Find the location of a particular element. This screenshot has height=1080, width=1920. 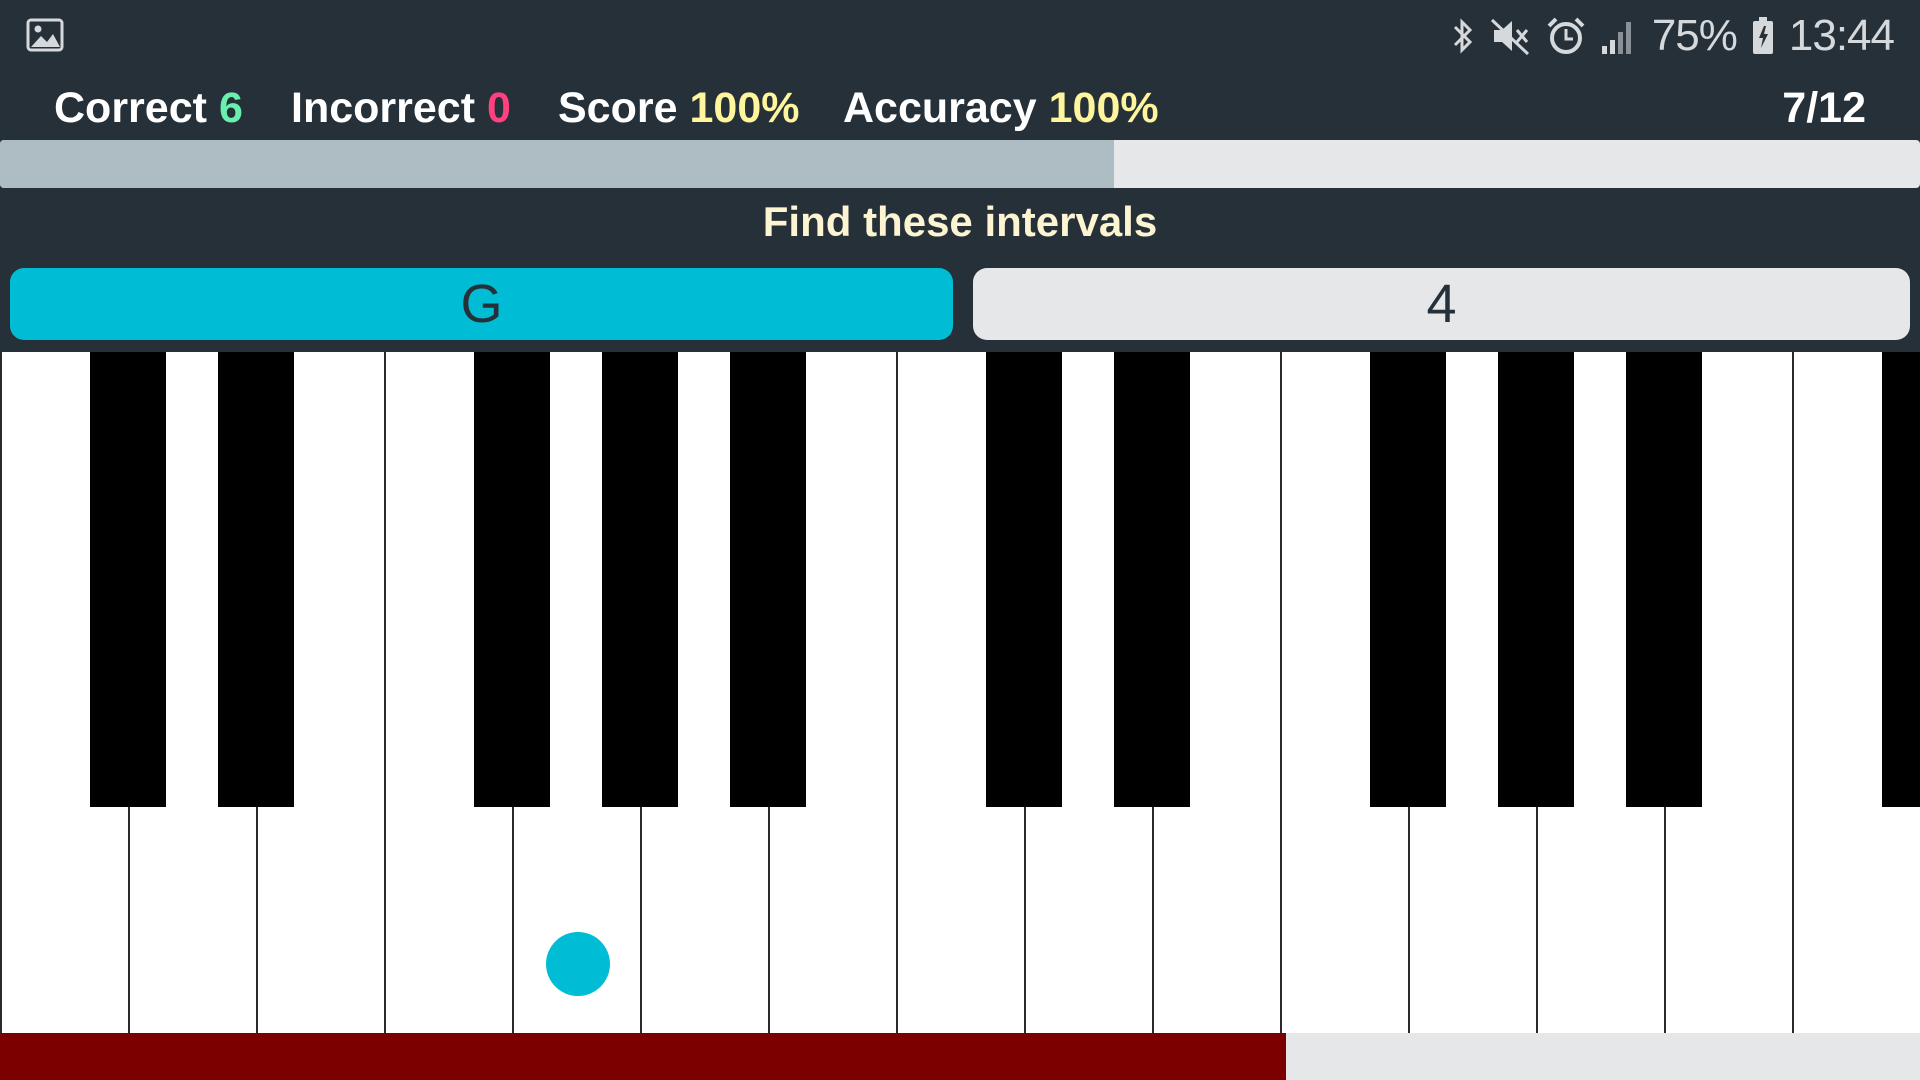

note-label: G is located at coordinates (481, 304).